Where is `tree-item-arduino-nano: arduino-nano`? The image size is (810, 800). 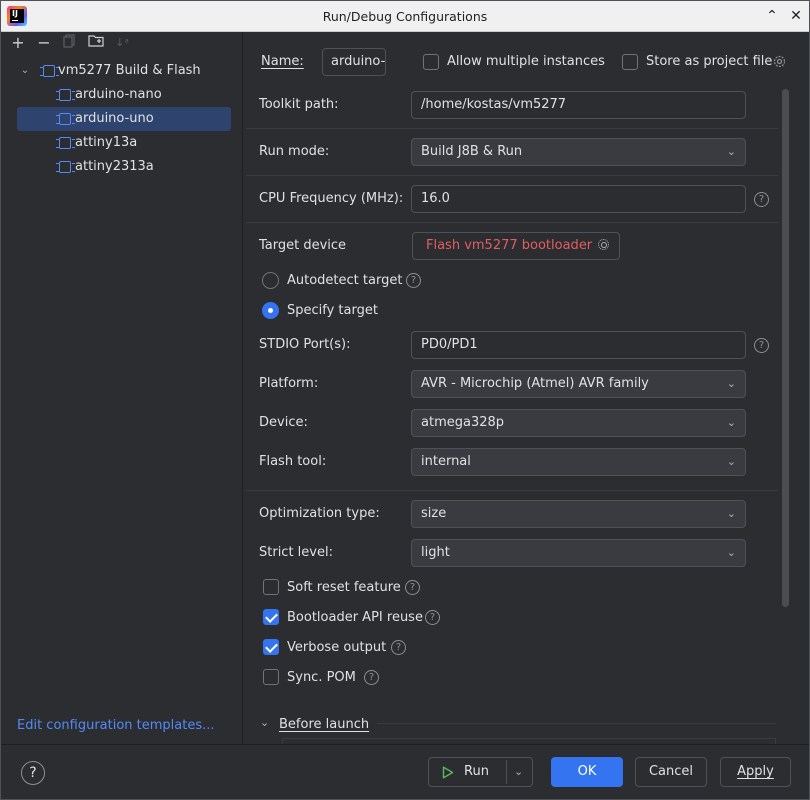
tree-item-arduino-nano: arduino-nano is located at coordinates (124, 95).